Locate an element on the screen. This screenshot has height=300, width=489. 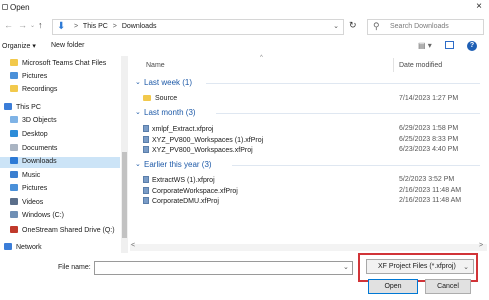
sidebar-item-label: OneStream Shared Drive (Q:) is located at coordinates (68, 230).